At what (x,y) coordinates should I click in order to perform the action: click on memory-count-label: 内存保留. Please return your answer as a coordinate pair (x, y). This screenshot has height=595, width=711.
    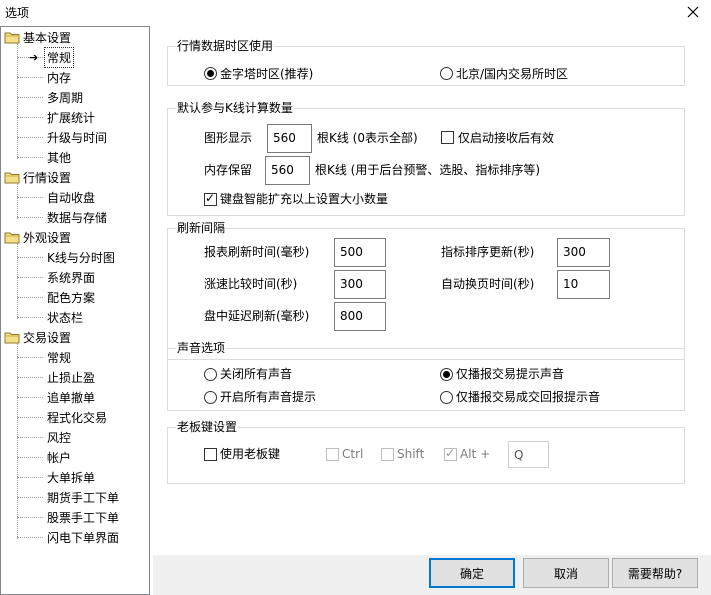
    Looking at the image, I should click on (228, 170).